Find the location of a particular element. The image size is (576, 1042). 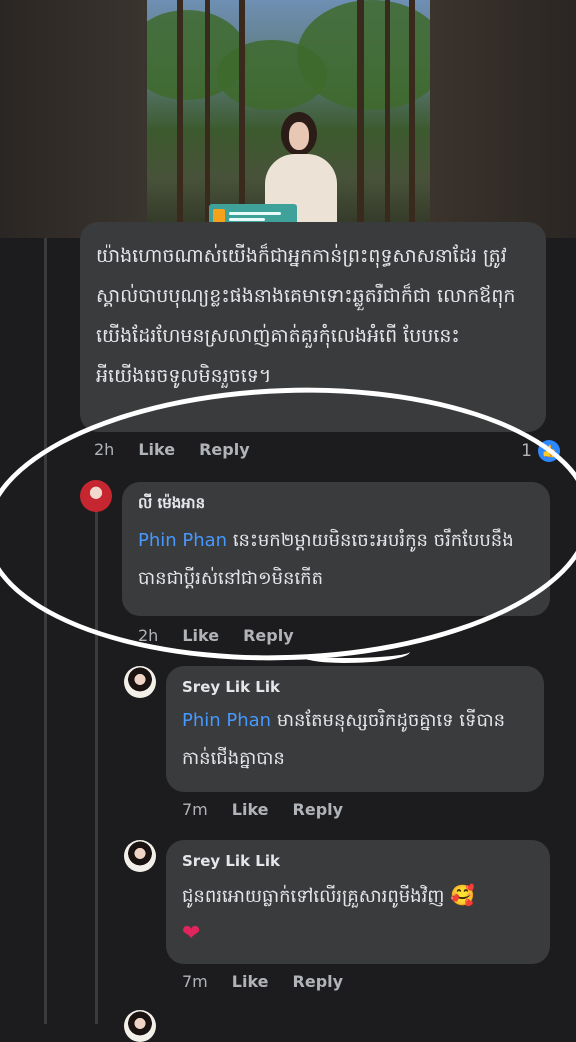

tree-foliage is located at coordinates (272, 75).